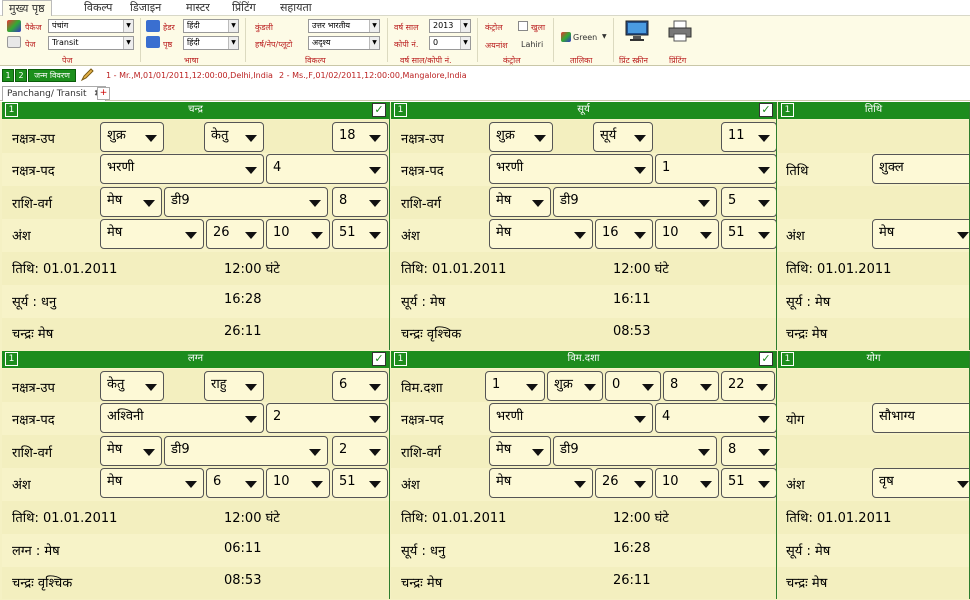 This screenshot has height=600, width=970. Describe the element at coordinates (575, 386) in the screenshot. I see `dasha-planet-select: शुक्र` at that location.